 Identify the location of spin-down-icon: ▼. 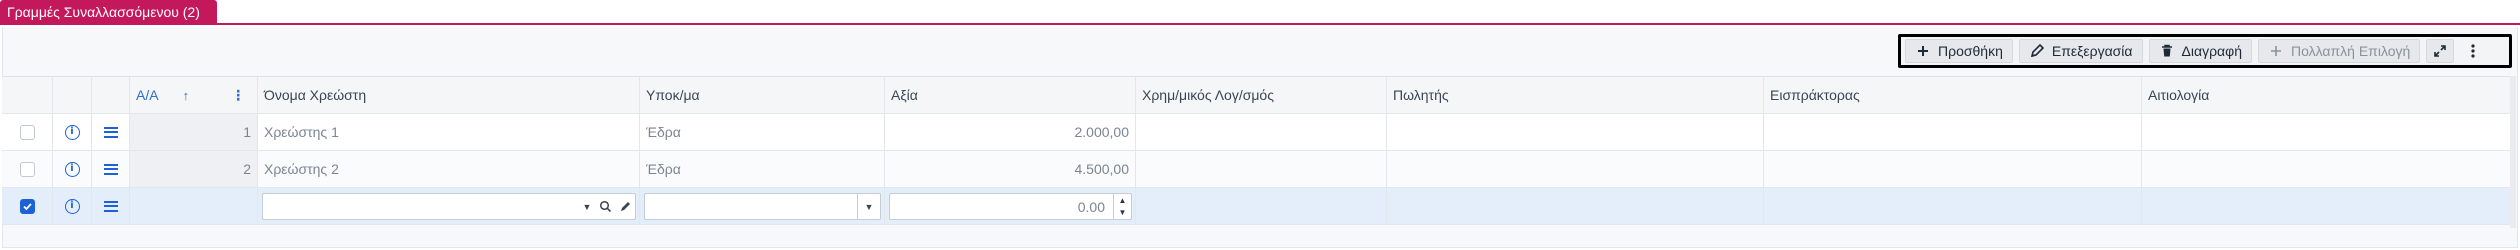
(1122, 213).